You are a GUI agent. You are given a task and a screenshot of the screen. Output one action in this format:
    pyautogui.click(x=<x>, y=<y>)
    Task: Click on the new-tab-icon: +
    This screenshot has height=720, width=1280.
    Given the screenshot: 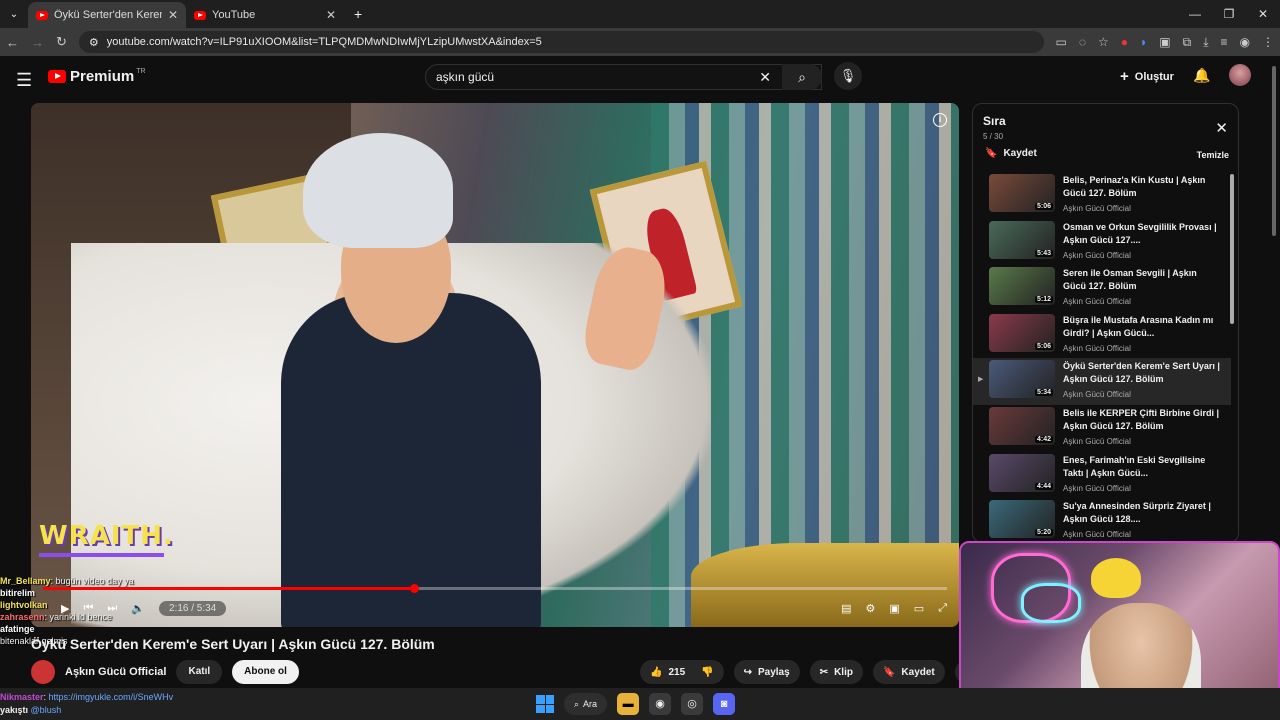 What is the action you would take?
    pyautogui.click(x=358, y=14)
    